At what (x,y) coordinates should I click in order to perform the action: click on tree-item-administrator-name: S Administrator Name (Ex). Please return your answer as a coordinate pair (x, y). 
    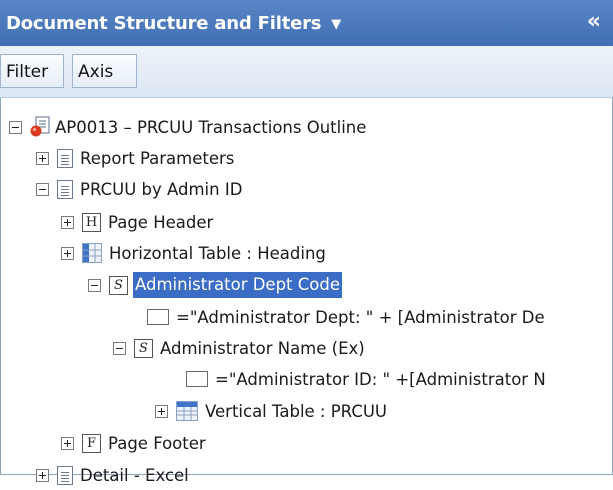
    Looking at the image, I should click on (239, 348).